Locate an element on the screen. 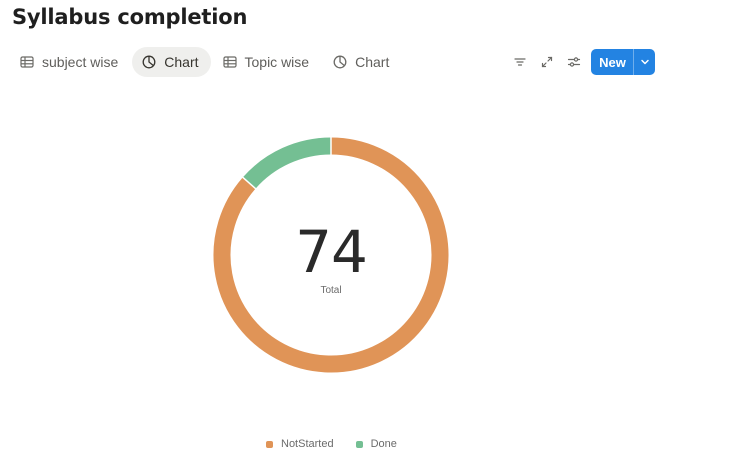 Image resolution: width=740 pixels, height=462 pixels. expand-icon is located at coordinates (547, 62).